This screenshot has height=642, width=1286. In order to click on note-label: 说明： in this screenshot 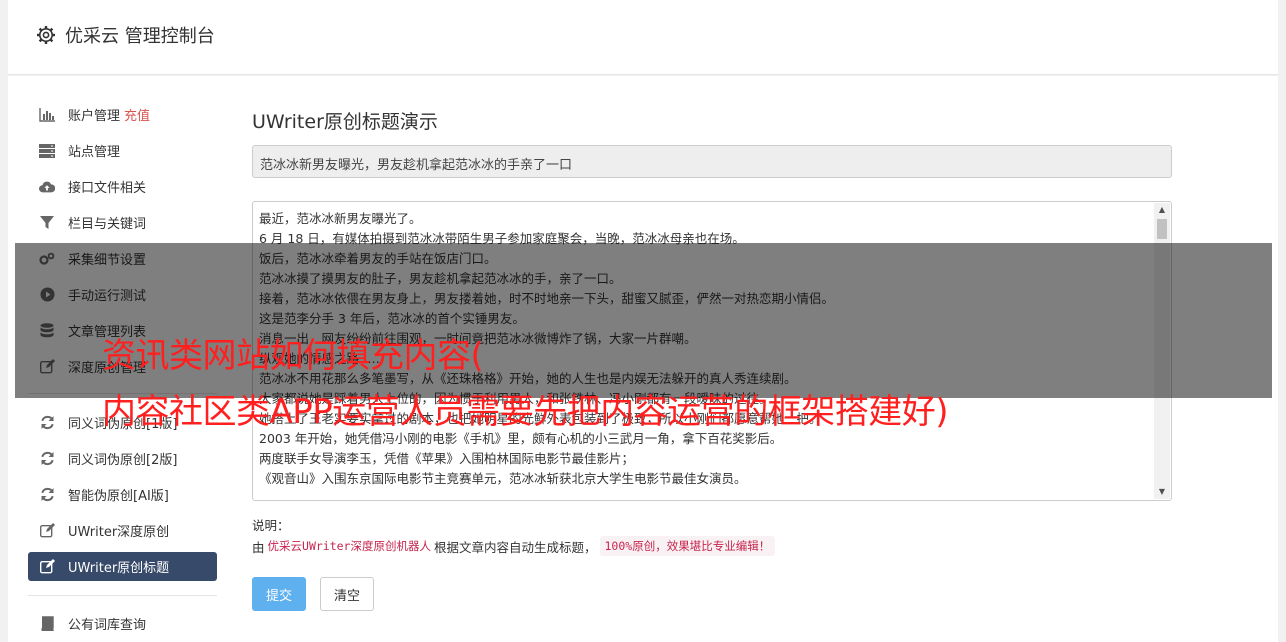, I will do `click(271, 525)`.